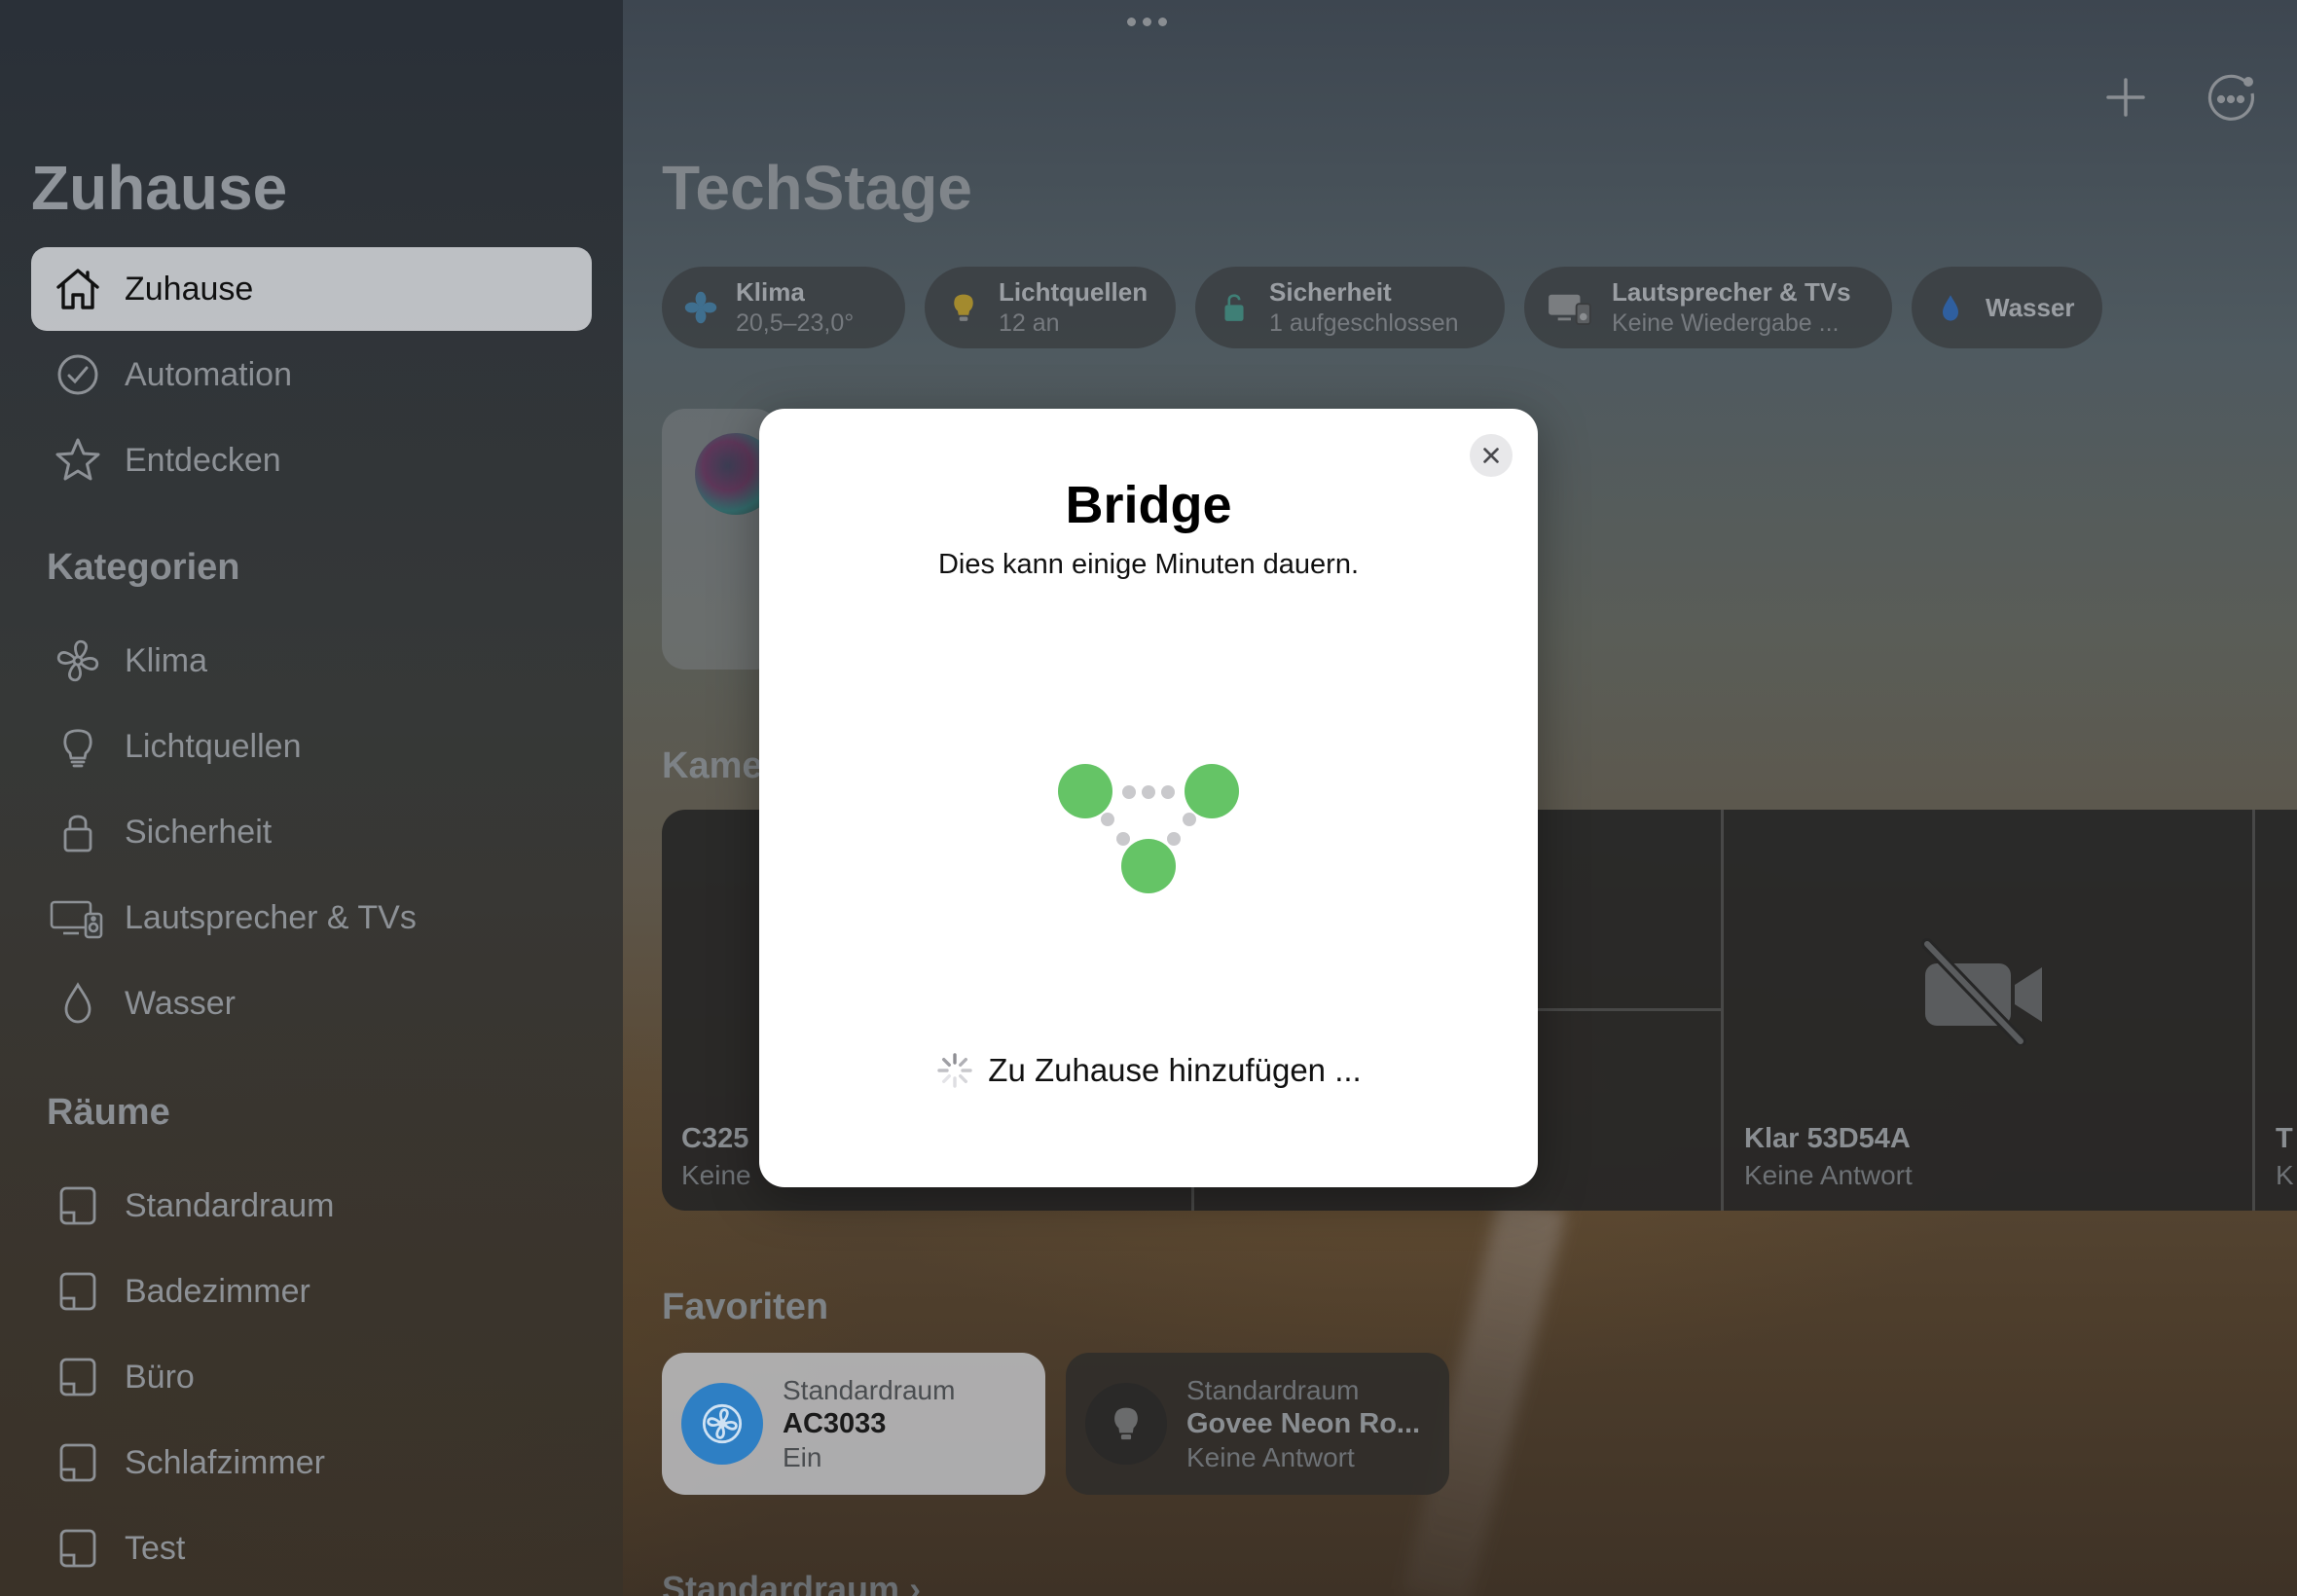 This screenshot has height=1596, width=2297. I want to click on chip-title: Wasser, so click(2031, 307).